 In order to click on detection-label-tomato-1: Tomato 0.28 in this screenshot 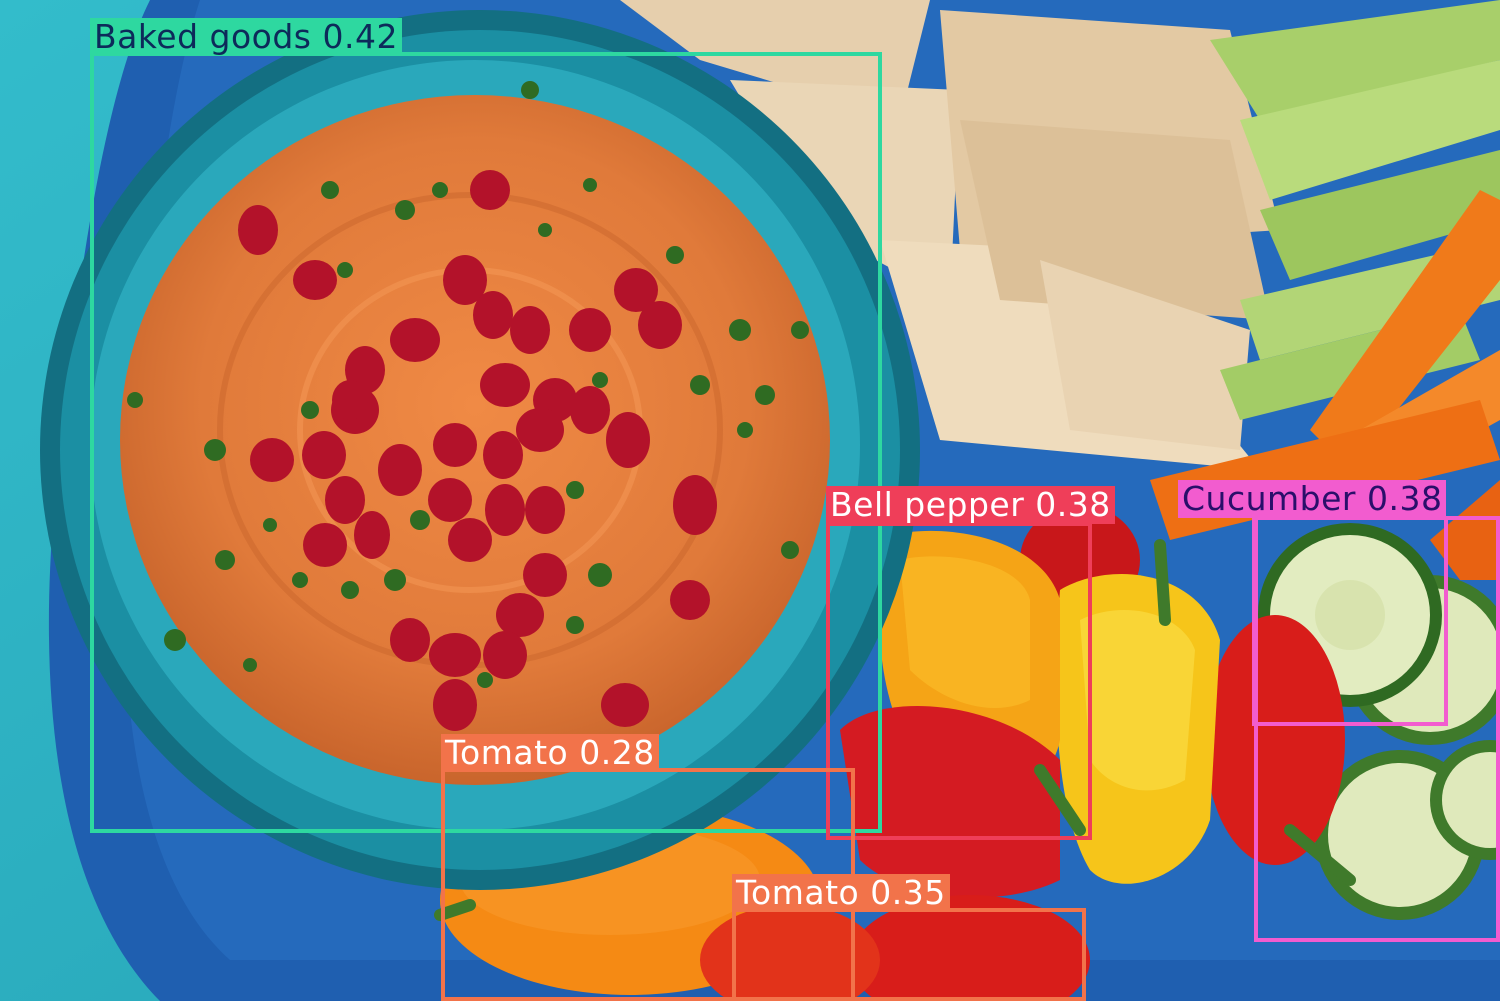, I will do `click(550, 753)`.